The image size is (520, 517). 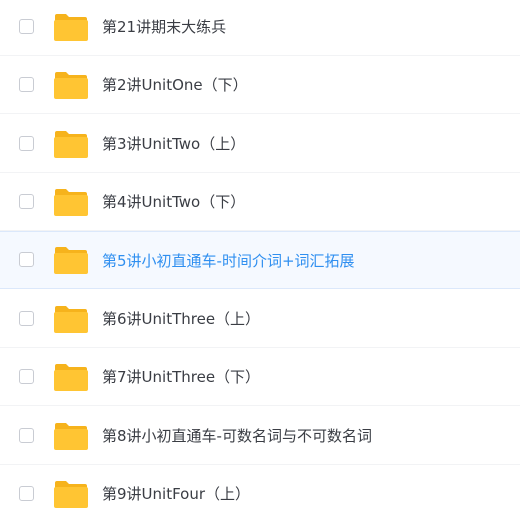 What do you see at coordinates (260, 491) in the screenshot?
I see `file-row: 第9讲UnitFour（上）` at bounding box center [260, 491].